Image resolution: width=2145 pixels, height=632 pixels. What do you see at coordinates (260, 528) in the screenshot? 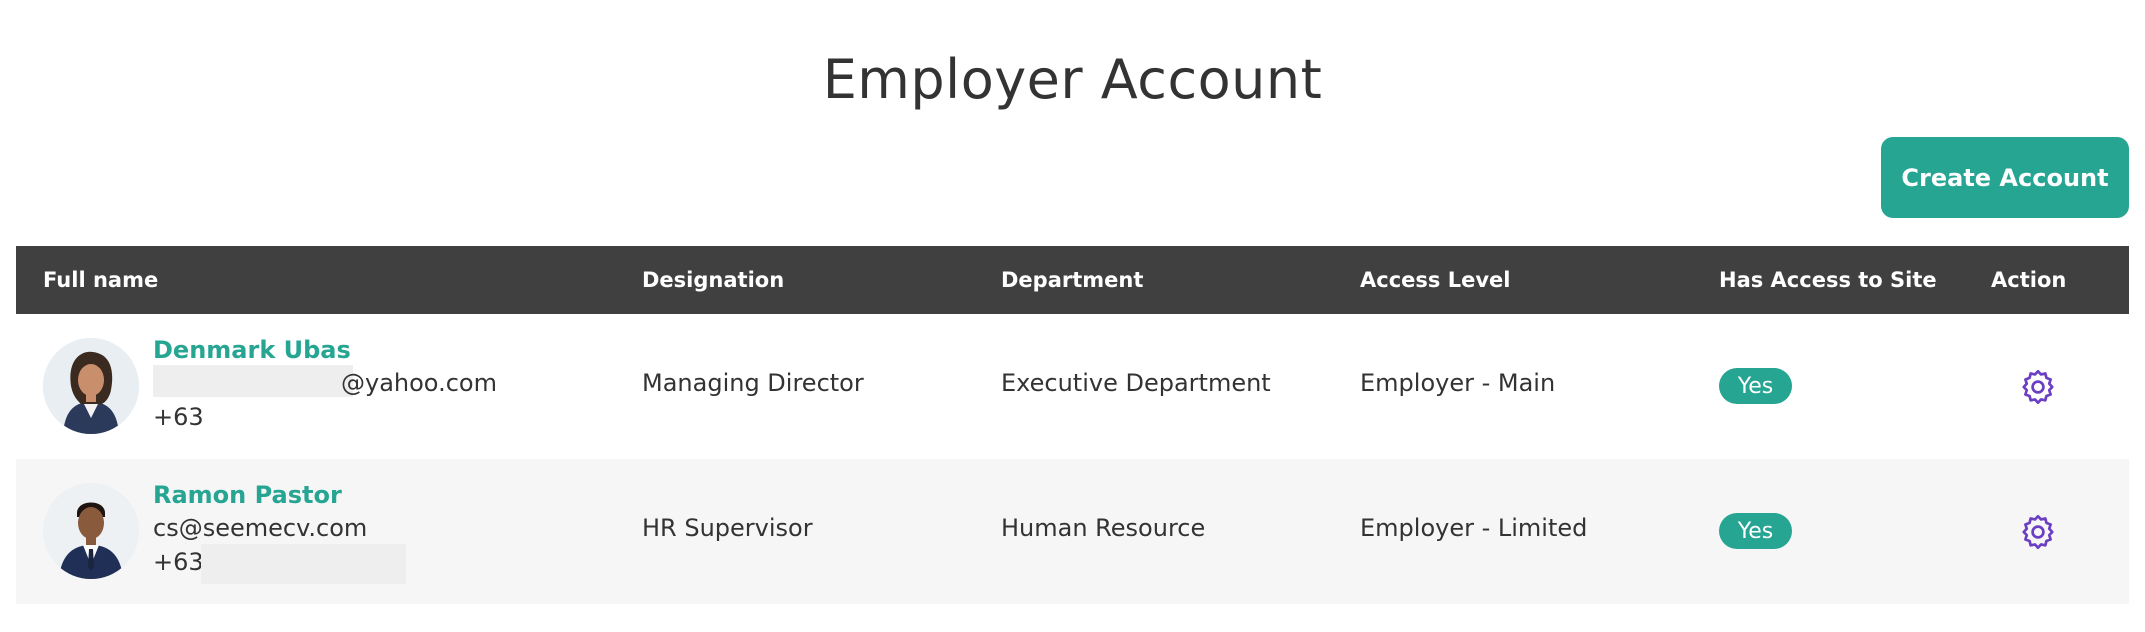
I see `employee-email: cs@seemecv.com` at bounding box center [260, 528].